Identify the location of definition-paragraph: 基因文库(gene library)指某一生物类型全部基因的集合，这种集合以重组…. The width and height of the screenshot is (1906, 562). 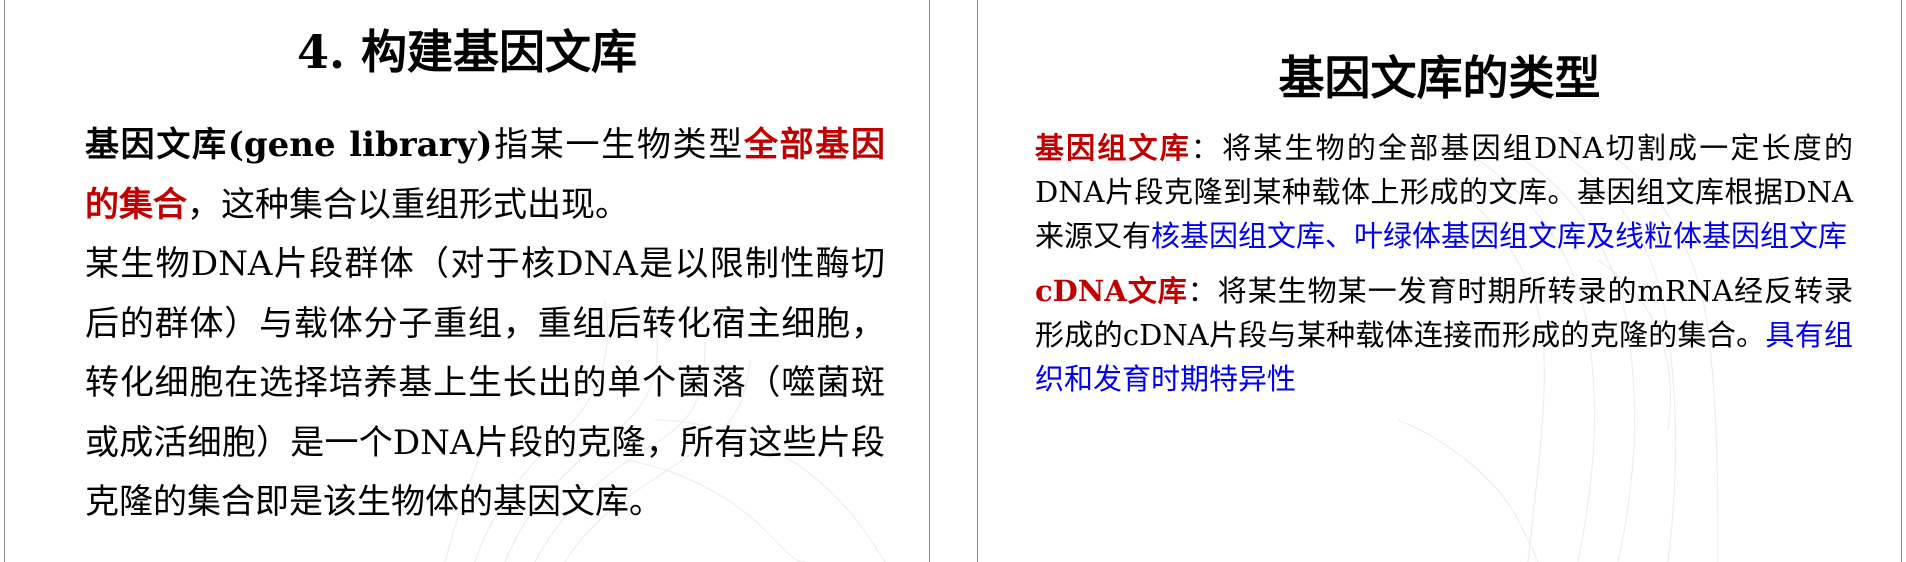
(485, 175).